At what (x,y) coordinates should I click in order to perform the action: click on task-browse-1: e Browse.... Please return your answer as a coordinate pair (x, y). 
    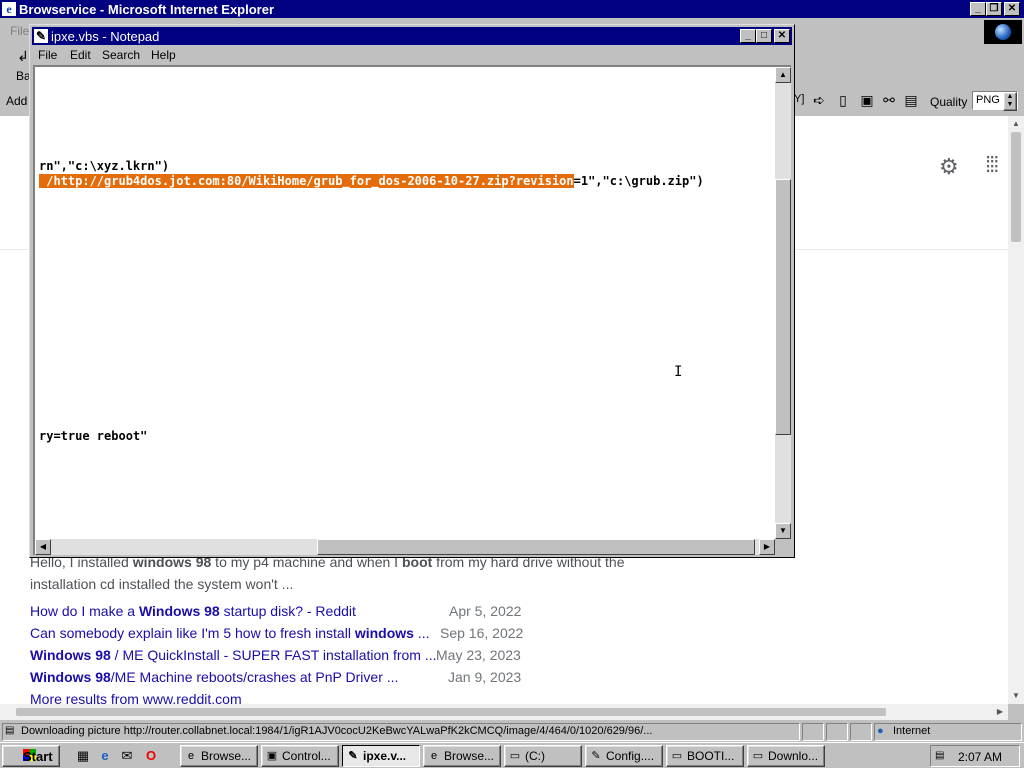
    Looking at the image, I should click on (219, 756).